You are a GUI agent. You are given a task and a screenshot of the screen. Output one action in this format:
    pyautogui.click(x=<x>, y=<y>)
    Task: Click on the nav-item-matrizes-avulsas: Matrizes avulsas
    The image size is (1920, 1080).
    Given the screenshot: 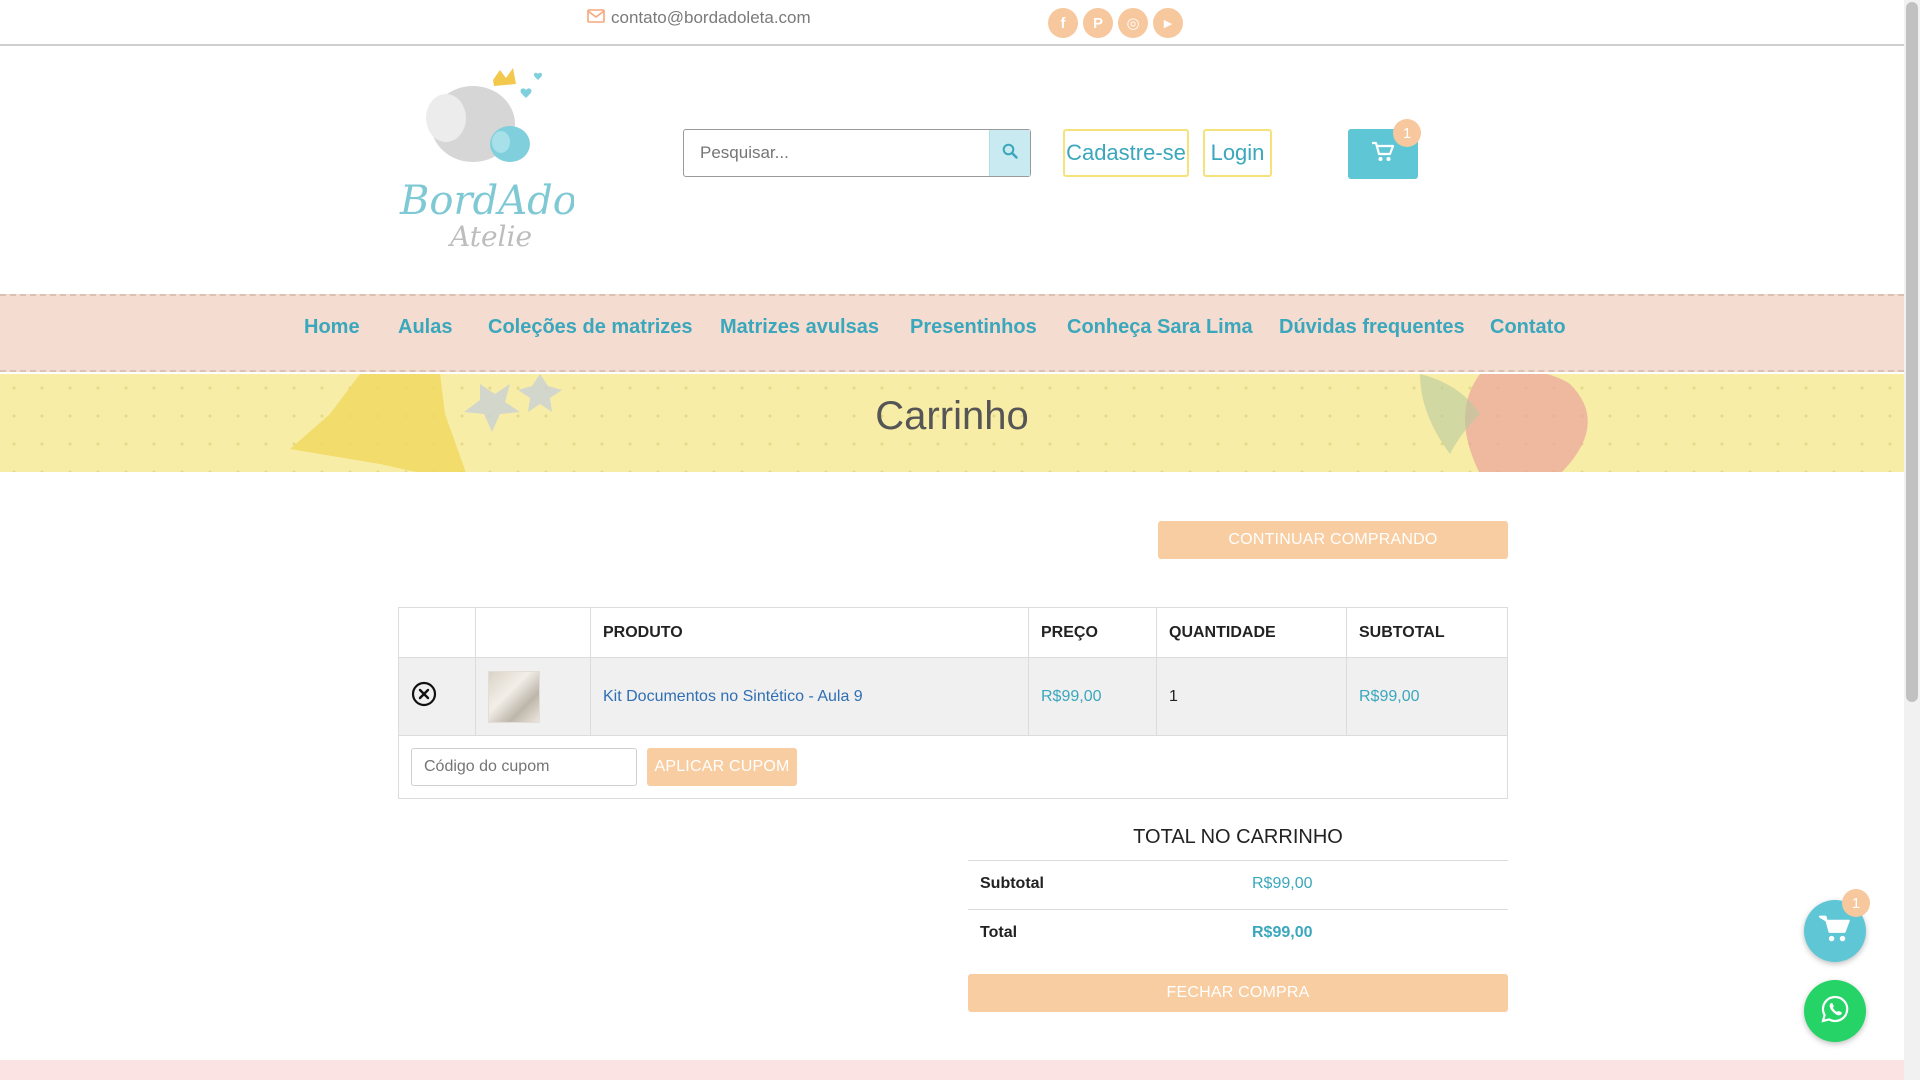 What is the action you would take?
    pyautogui.click(x=799, y=327)
    